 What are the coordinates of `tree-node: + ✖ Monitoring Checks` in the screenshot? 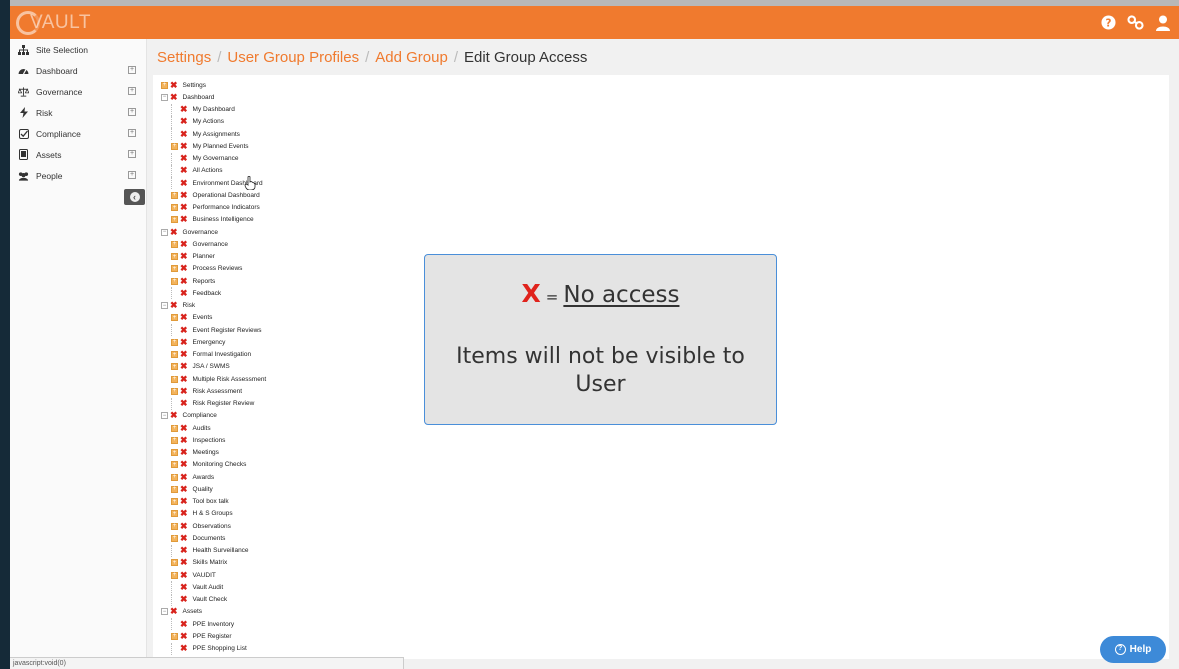 It's located at (210, 465).